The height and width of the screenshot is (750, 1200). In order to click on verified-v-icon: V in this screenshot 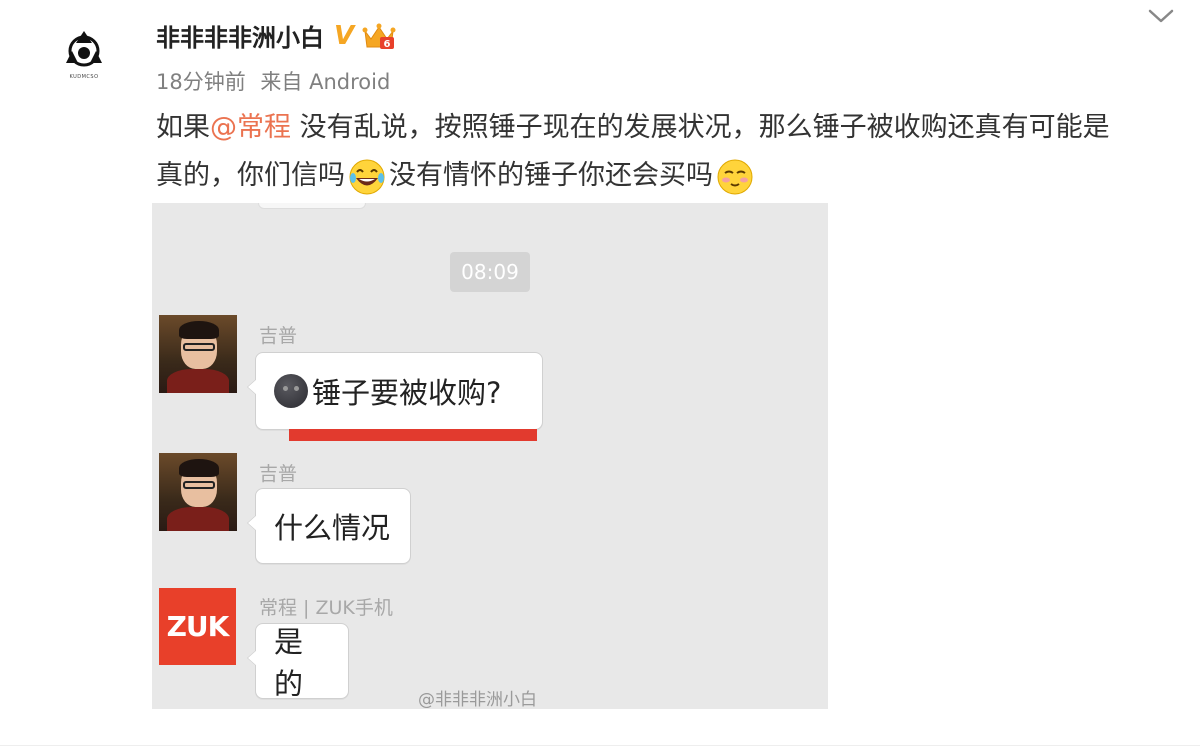, I will do `click(344, 36)`.